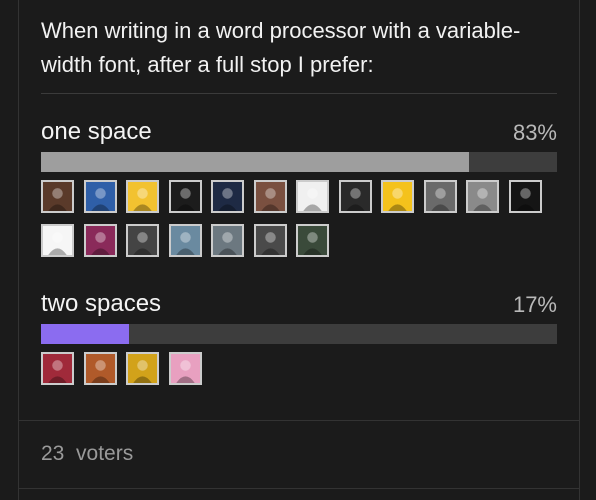 The height and width of the screenshot is (500, 596). Describe the element at coordinates (299, 334) in the screenshot. I see `option-bar-two-spaces` at that location.